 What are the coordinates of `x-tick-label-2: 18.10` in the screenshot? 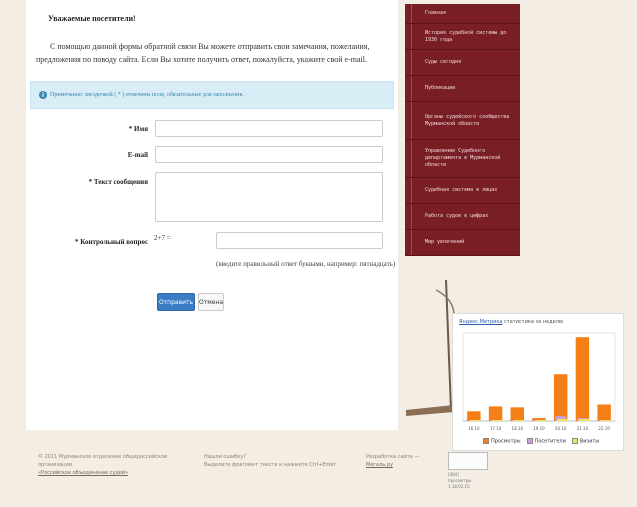 It's located at (518, 428).